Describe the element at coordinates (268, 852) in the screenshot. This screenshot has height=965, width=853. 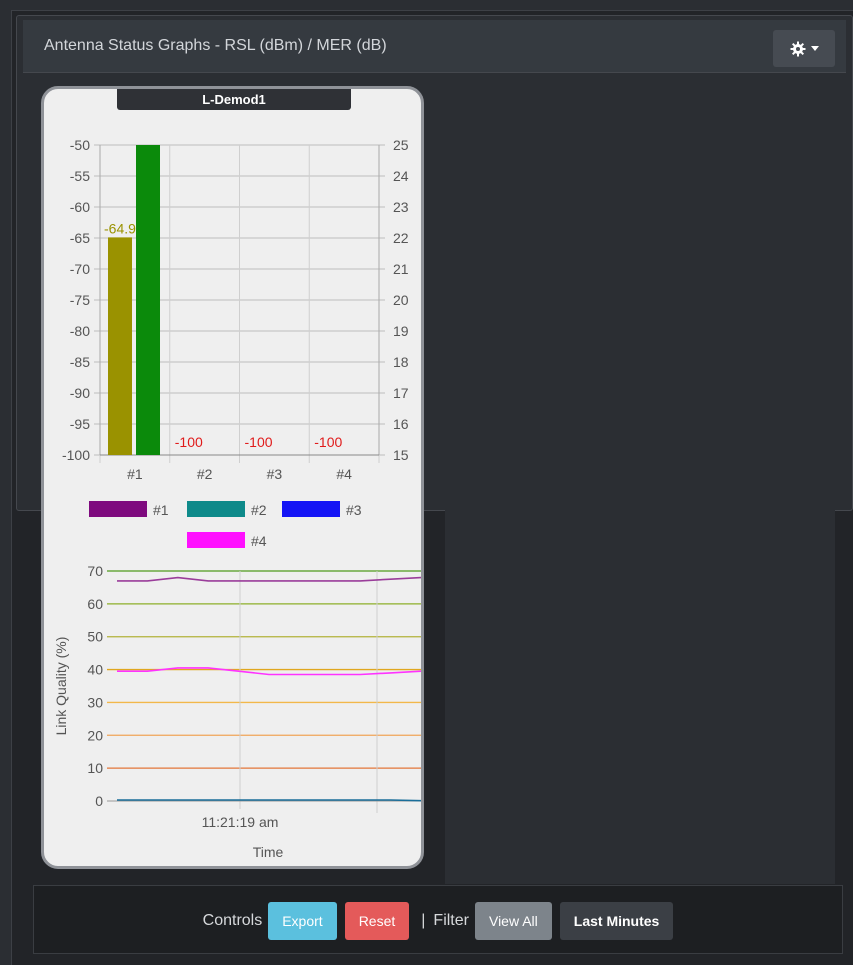
I see `x-axis-title: Time` at that location.